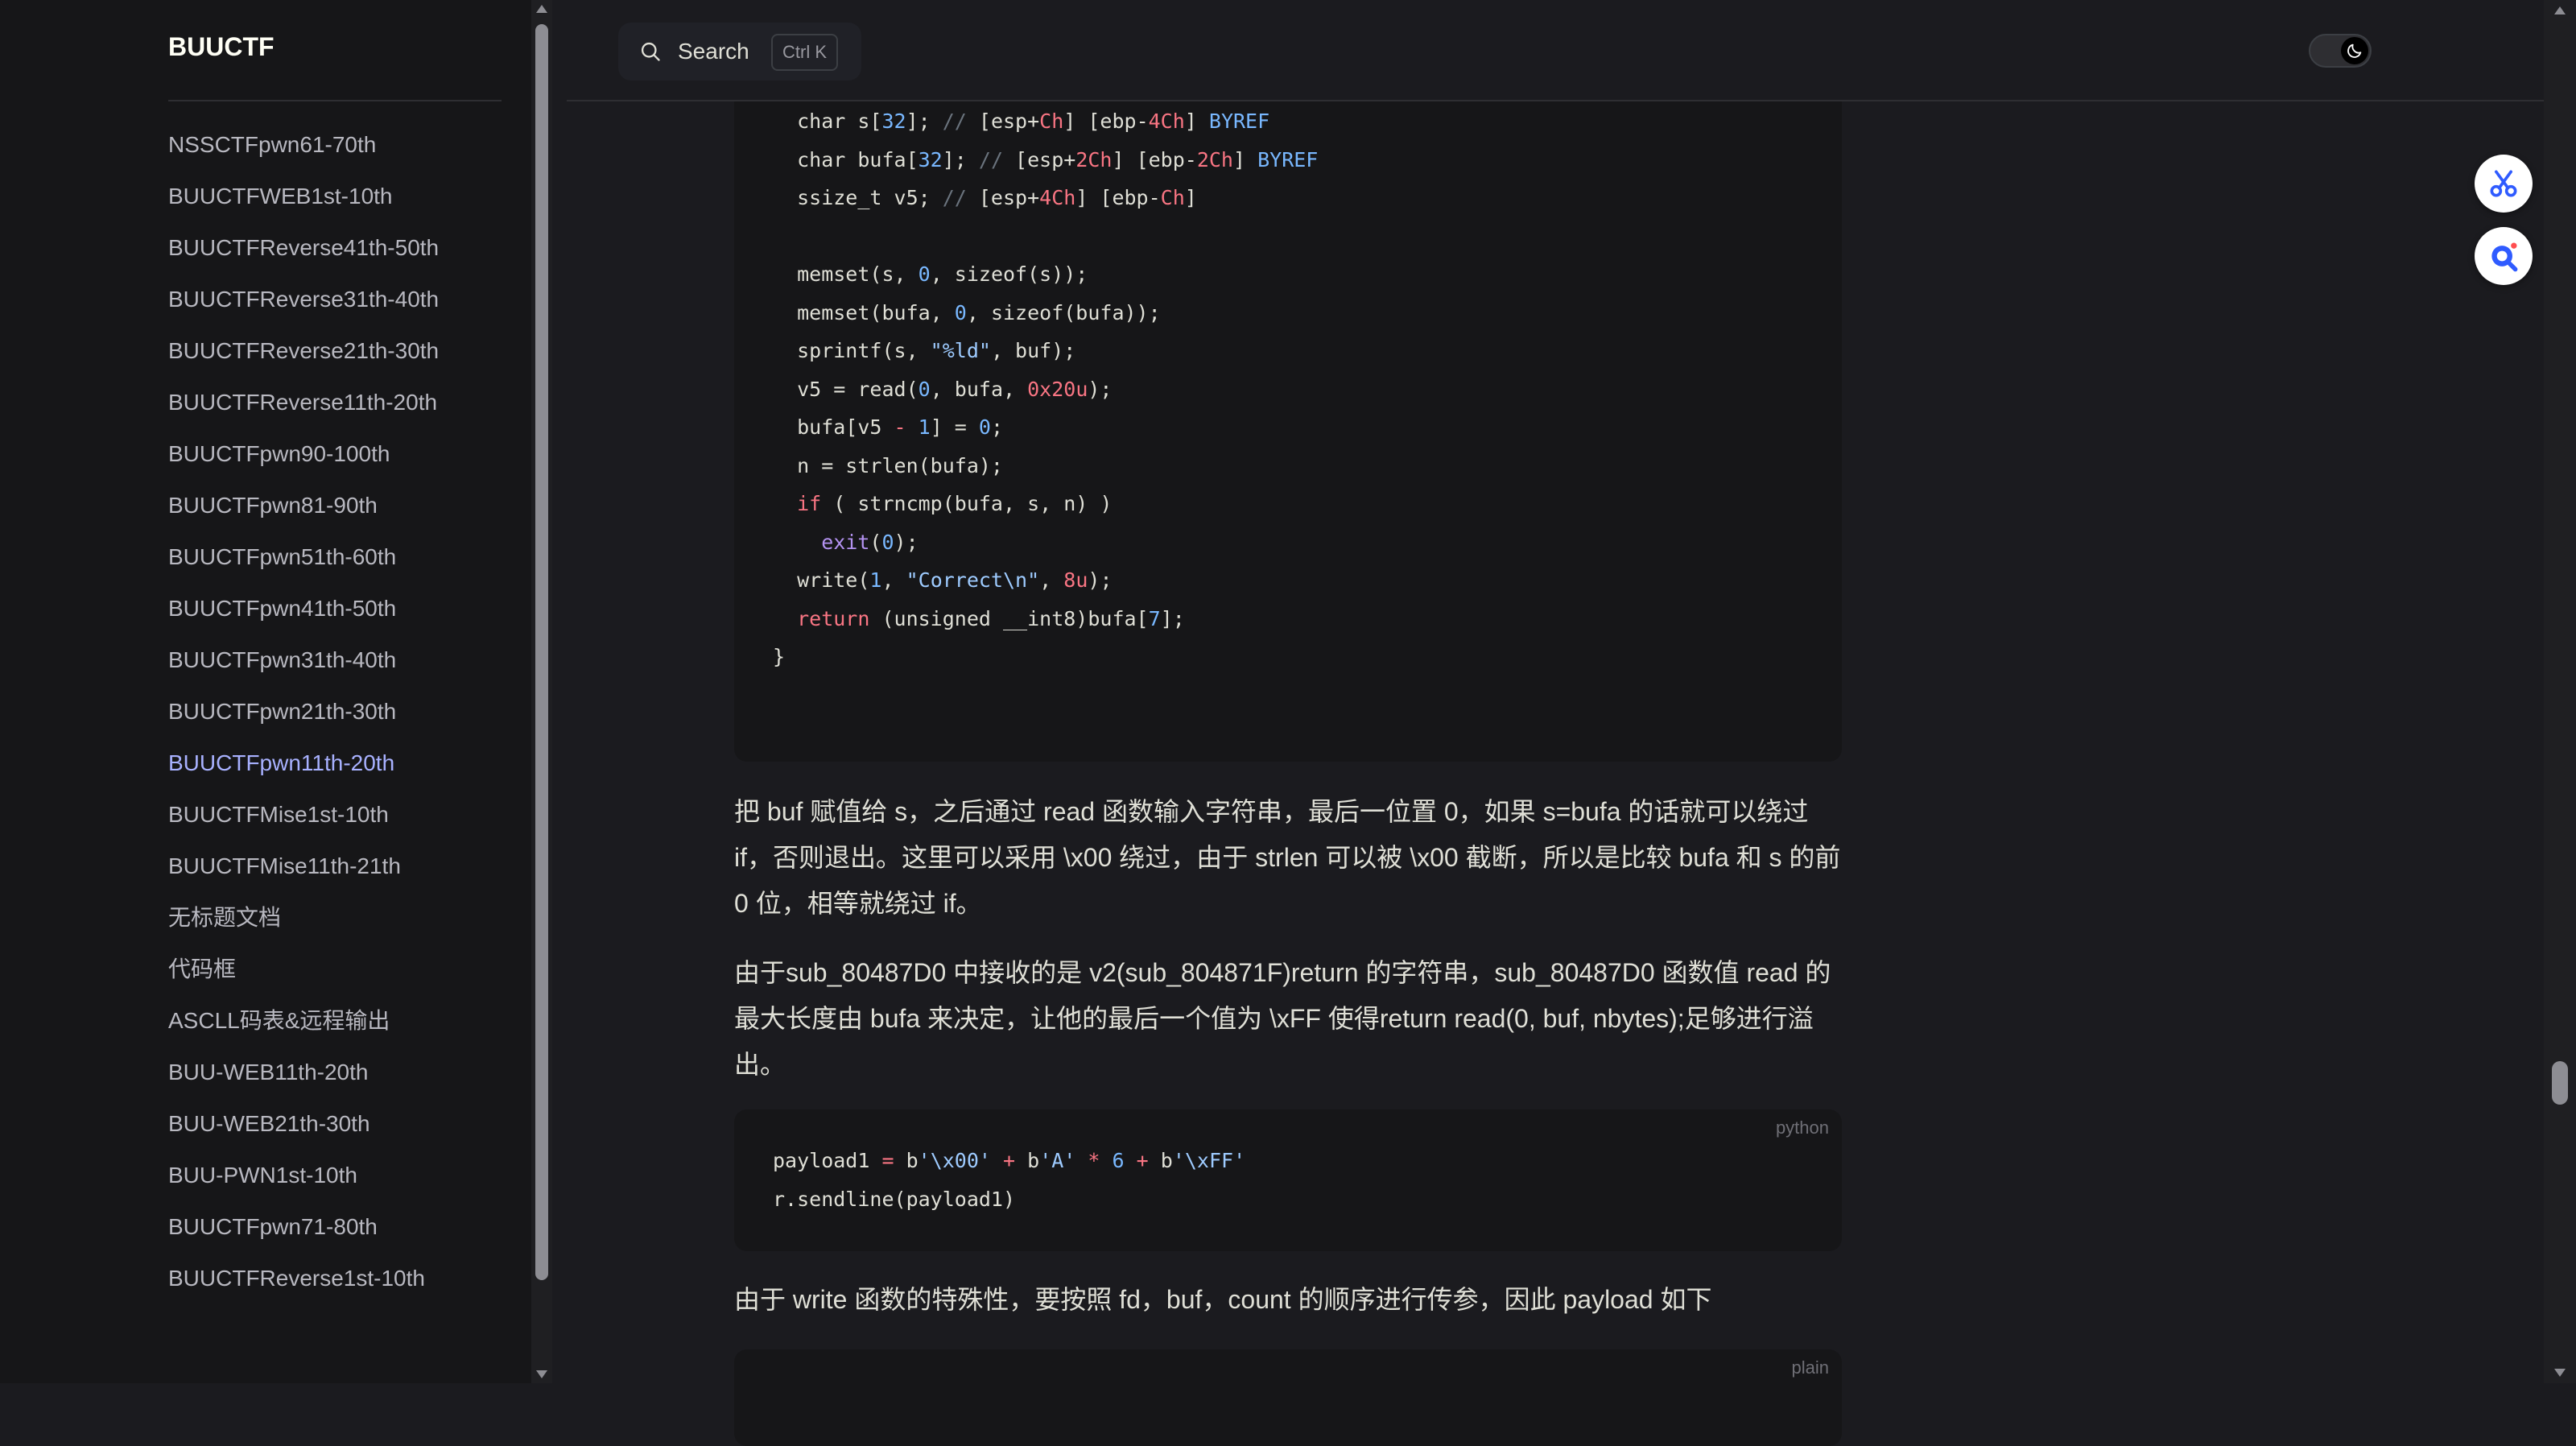 Image resolution: width=2576 pixels, height=1446 pixels. What do you see at coordinates (341, 557) in the screenshot?
I see `sidebar-item: BUUCTFpwn51th-60th` at bounding box center [341, 557].